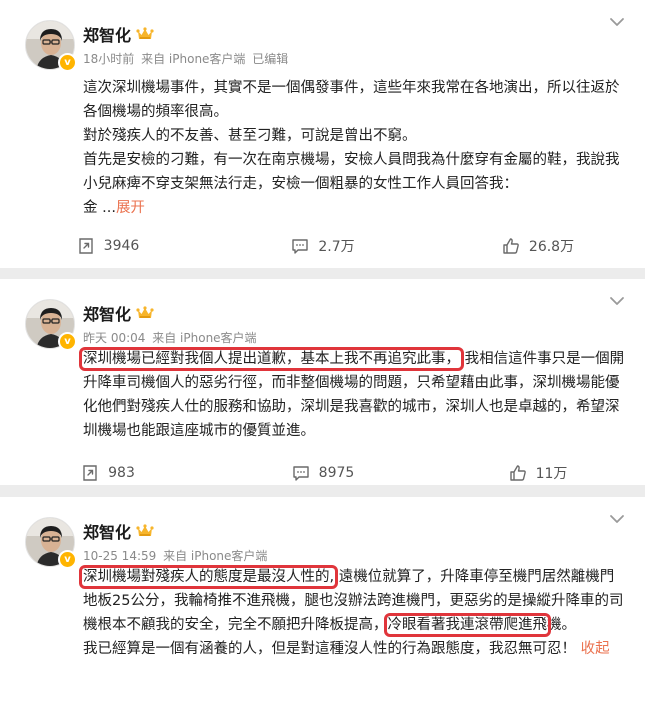  I want to click on repost-button: 983, so click(107, 472).